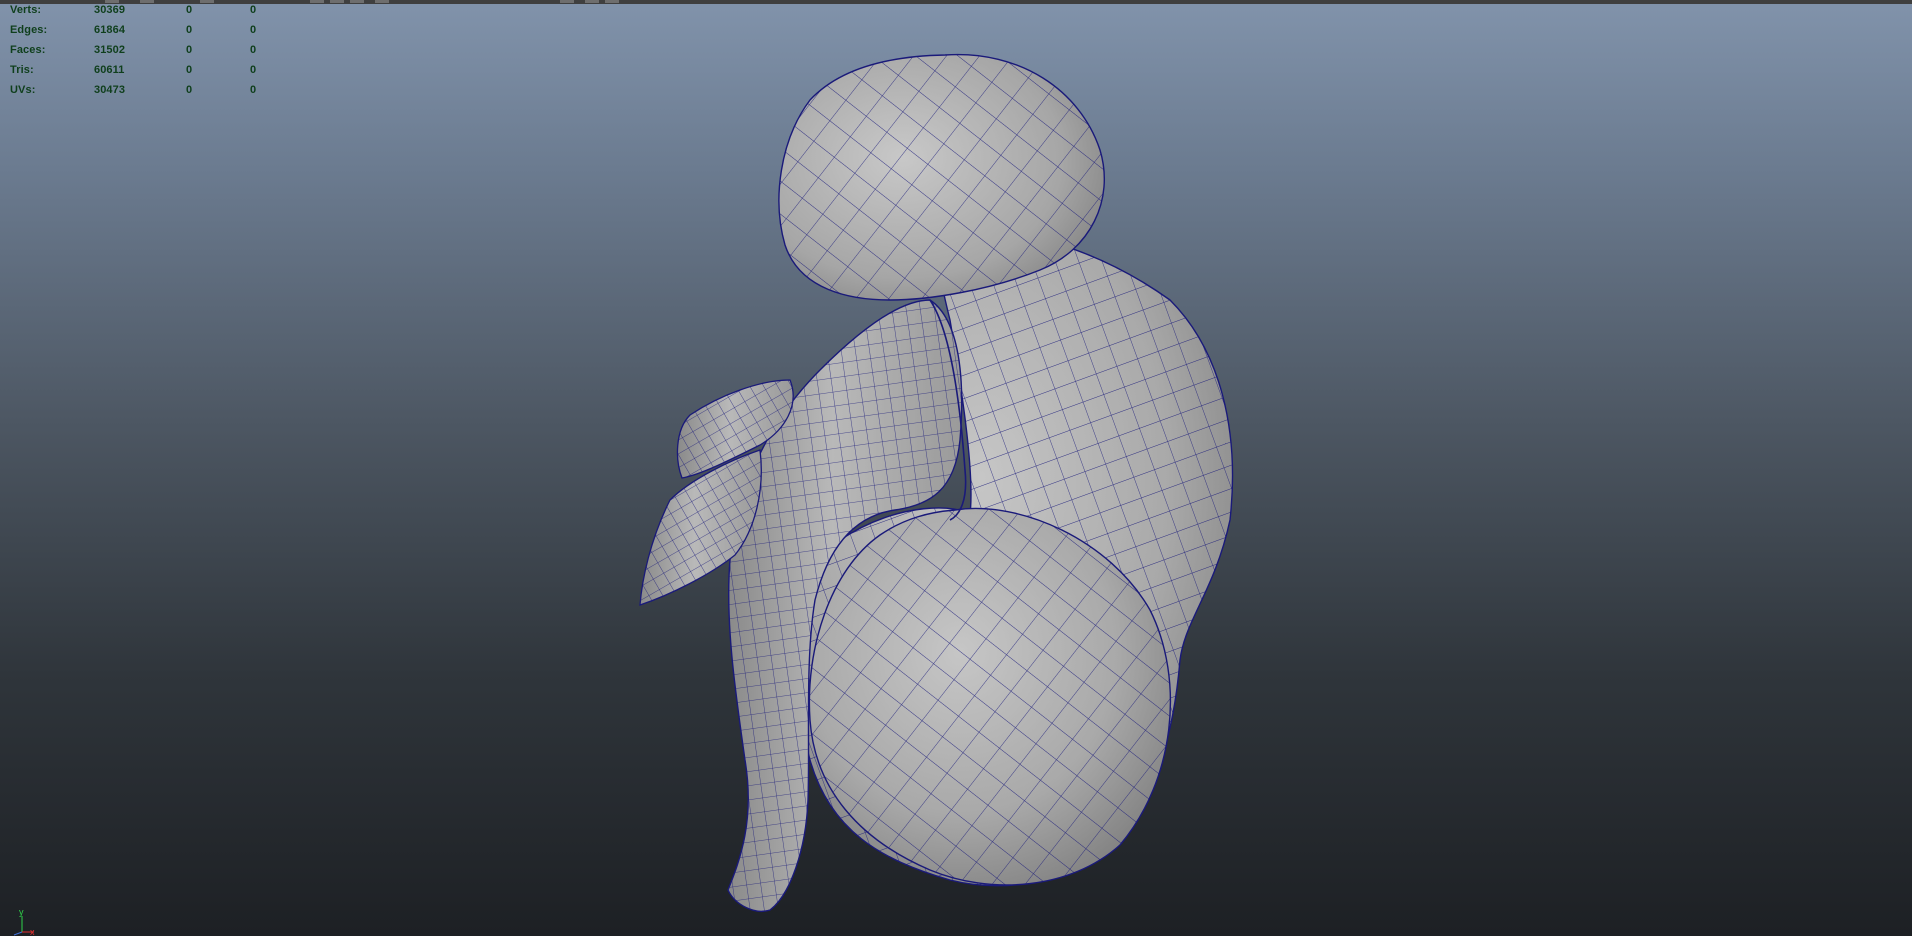 The width and height of the screenshot is (1912, 936). What do you see at coordinates (21, 912) in the screenshot?
I see `axis-y-label: y` at bounding box center [21, 912].